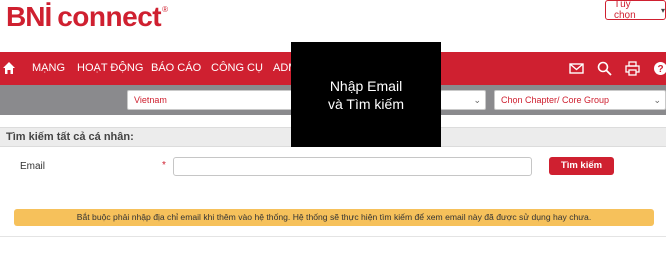  I want to click on chapter-select-value: Chọn Chapter/ Core Group, so click(555, 100).